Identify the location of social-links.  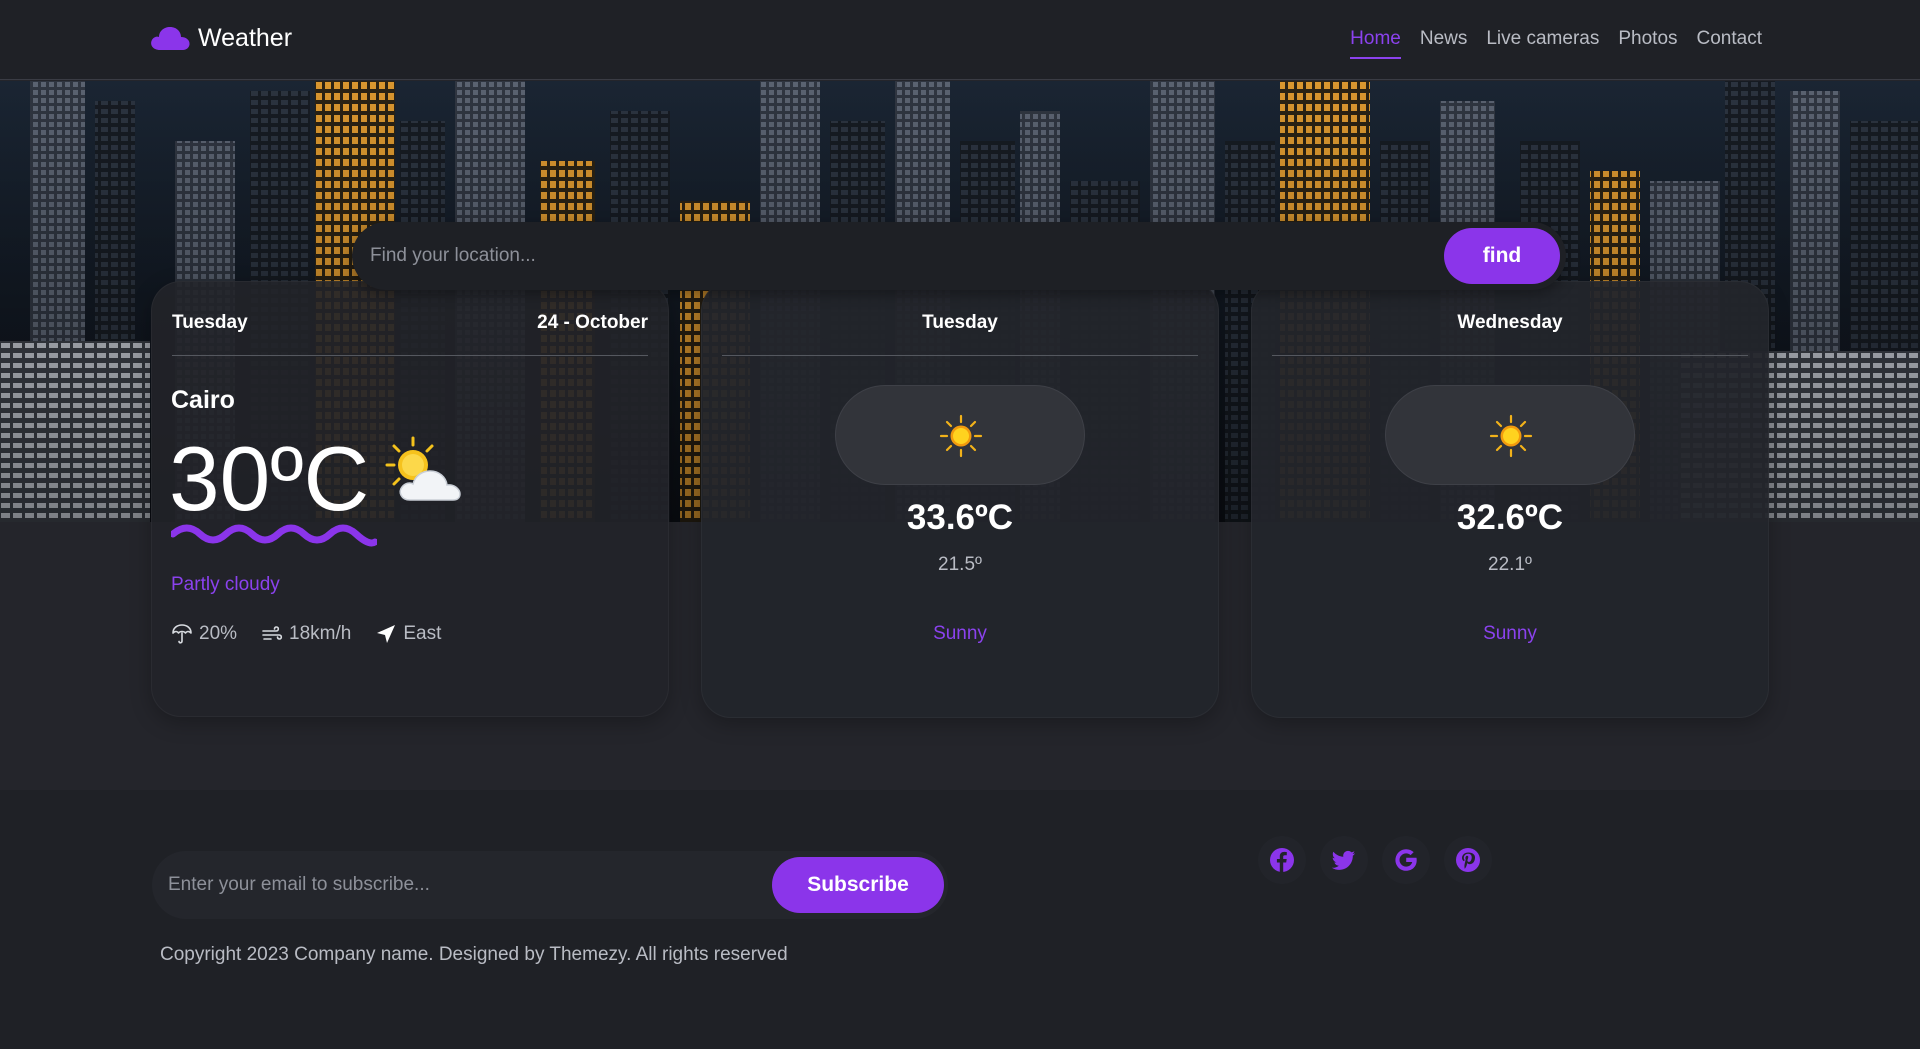
(1375, 860).